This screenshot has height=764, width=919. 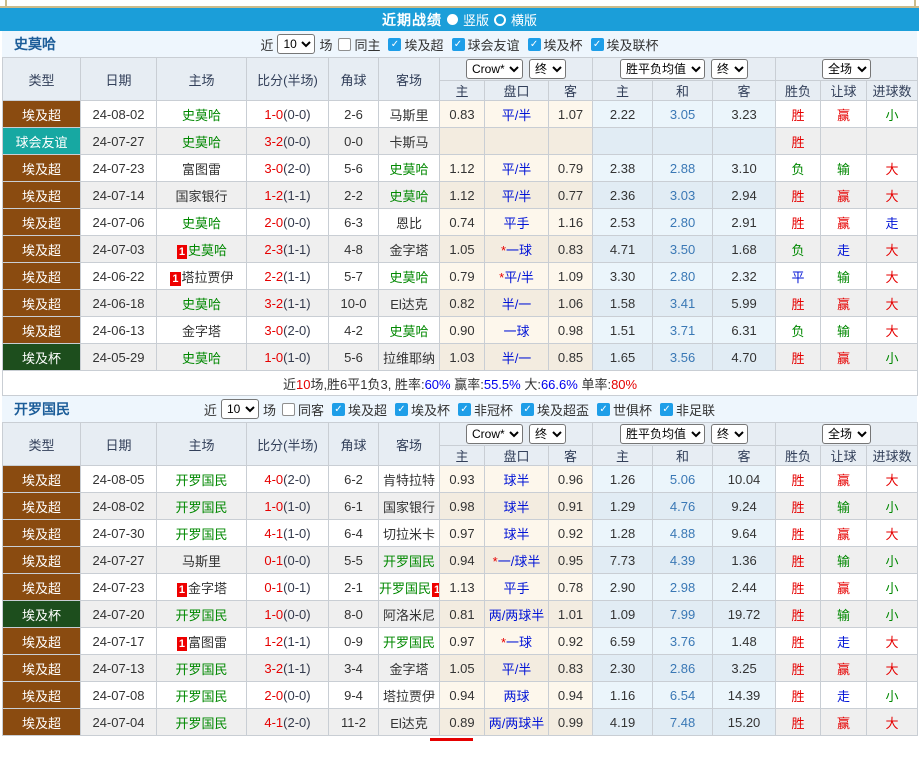 I want to click on date-cell: 24-07-20, so click(x=118, y=614).